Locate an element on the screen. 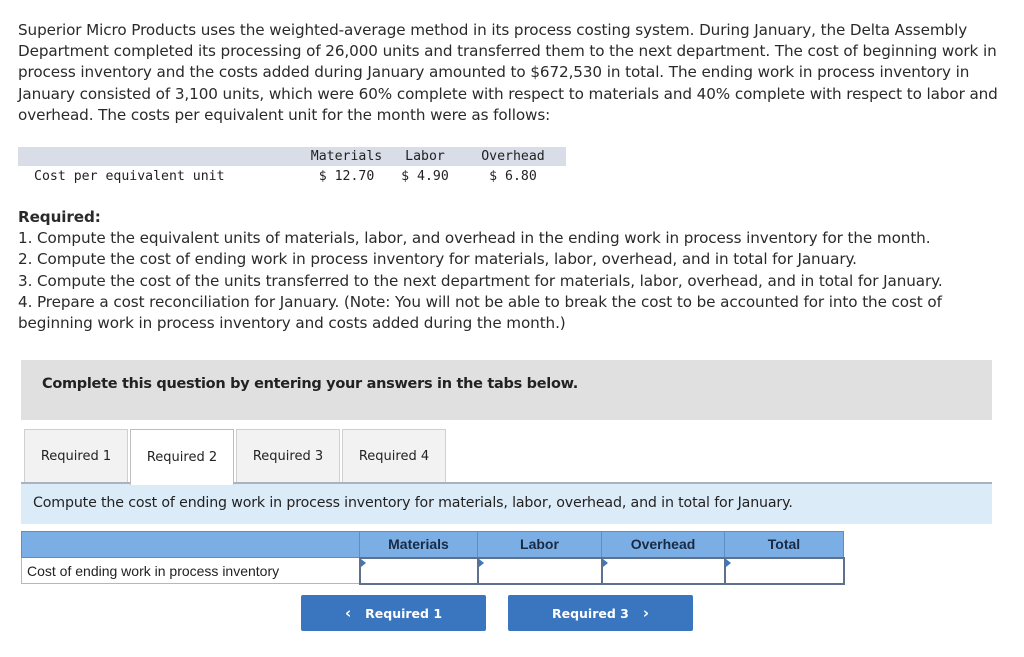 The image size is (1024, 657). next-button-label: Required 3 is located at coordinates (590, 613).